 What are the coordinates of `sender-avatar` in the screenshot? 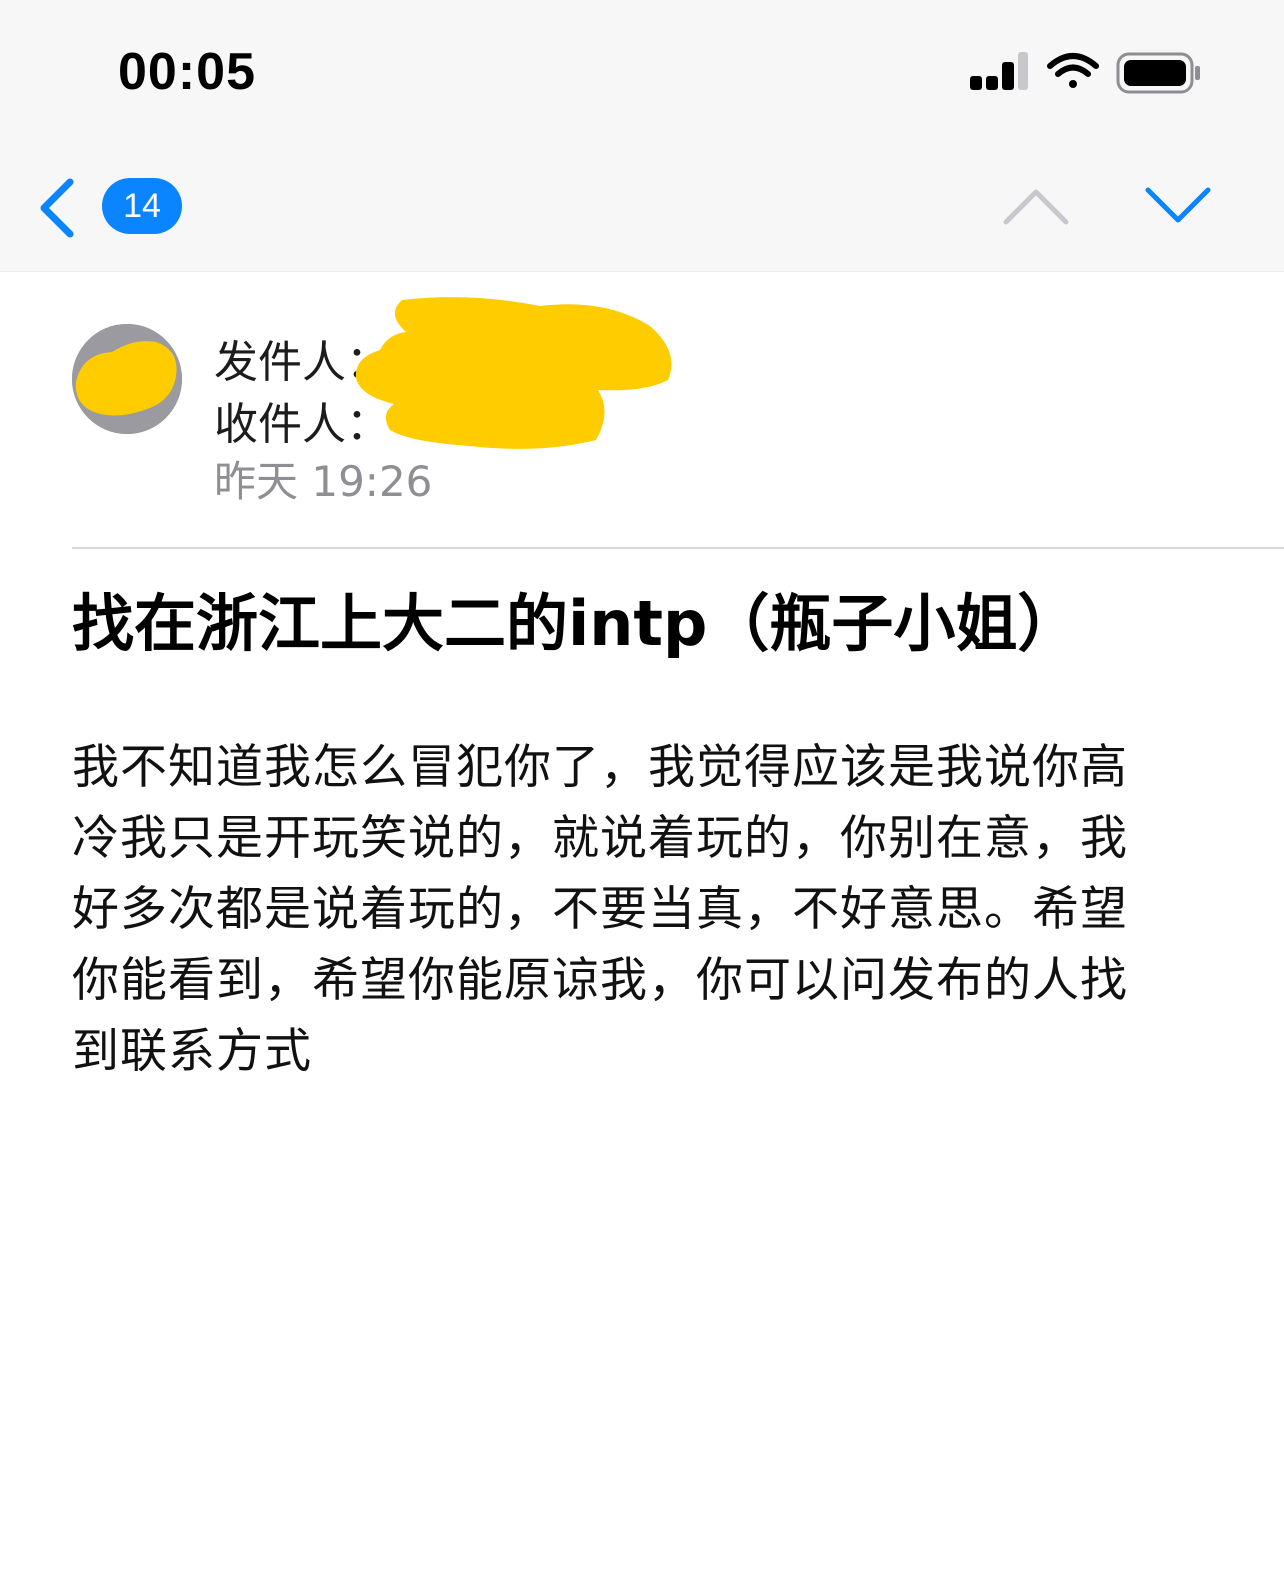 It's located at (127, 379).